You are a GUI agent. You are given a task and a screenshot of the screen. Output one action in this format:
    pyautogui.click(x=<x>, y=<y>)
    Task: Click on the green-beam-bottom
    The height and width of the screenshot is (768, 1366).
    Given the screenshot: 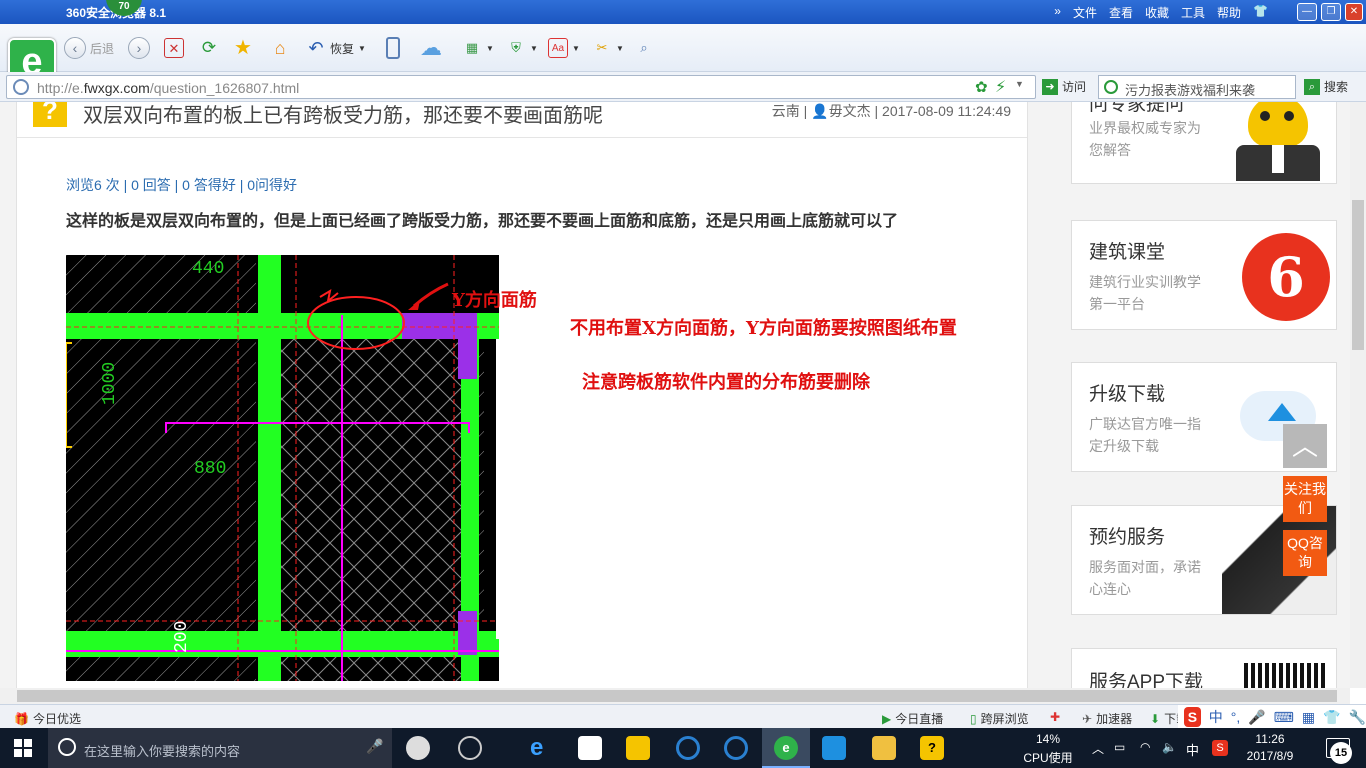 What is the action you would take?
    pyautogui.click(x=282, y=644)
    